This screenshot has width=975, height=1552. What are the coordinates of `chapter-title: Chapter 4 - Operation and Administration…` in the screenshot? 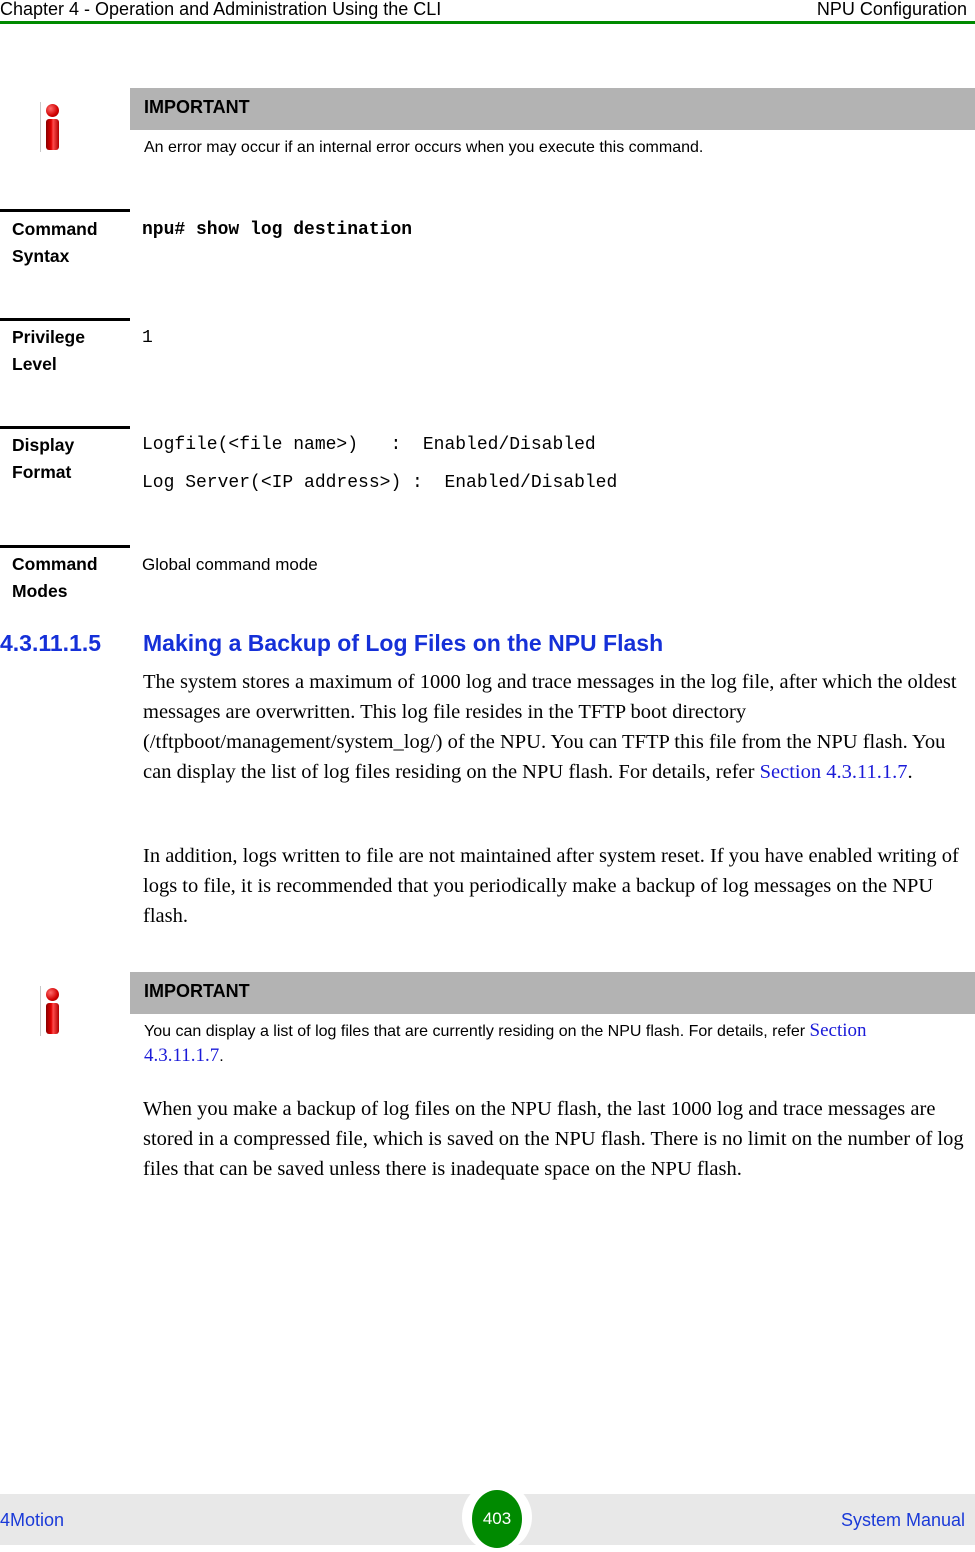 It's located at (221, 9).